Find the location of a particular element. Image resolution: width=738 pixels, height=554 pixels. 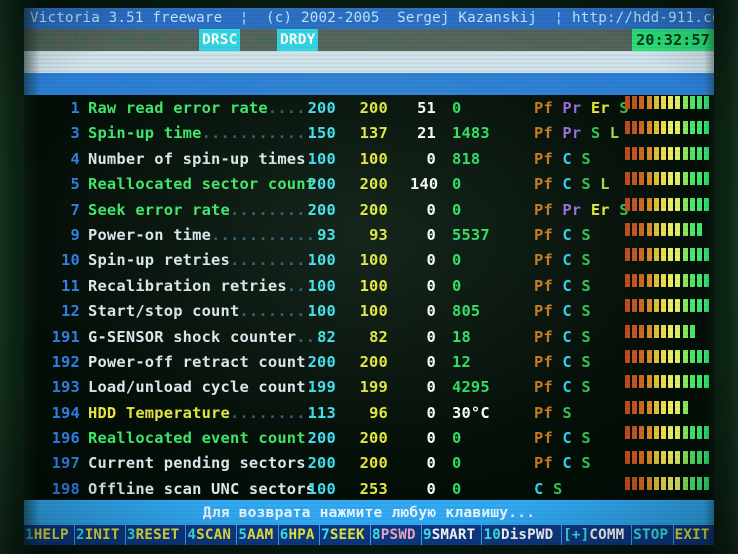

fkey-pswd: 8PSWD is located at coordinates (396, 535).